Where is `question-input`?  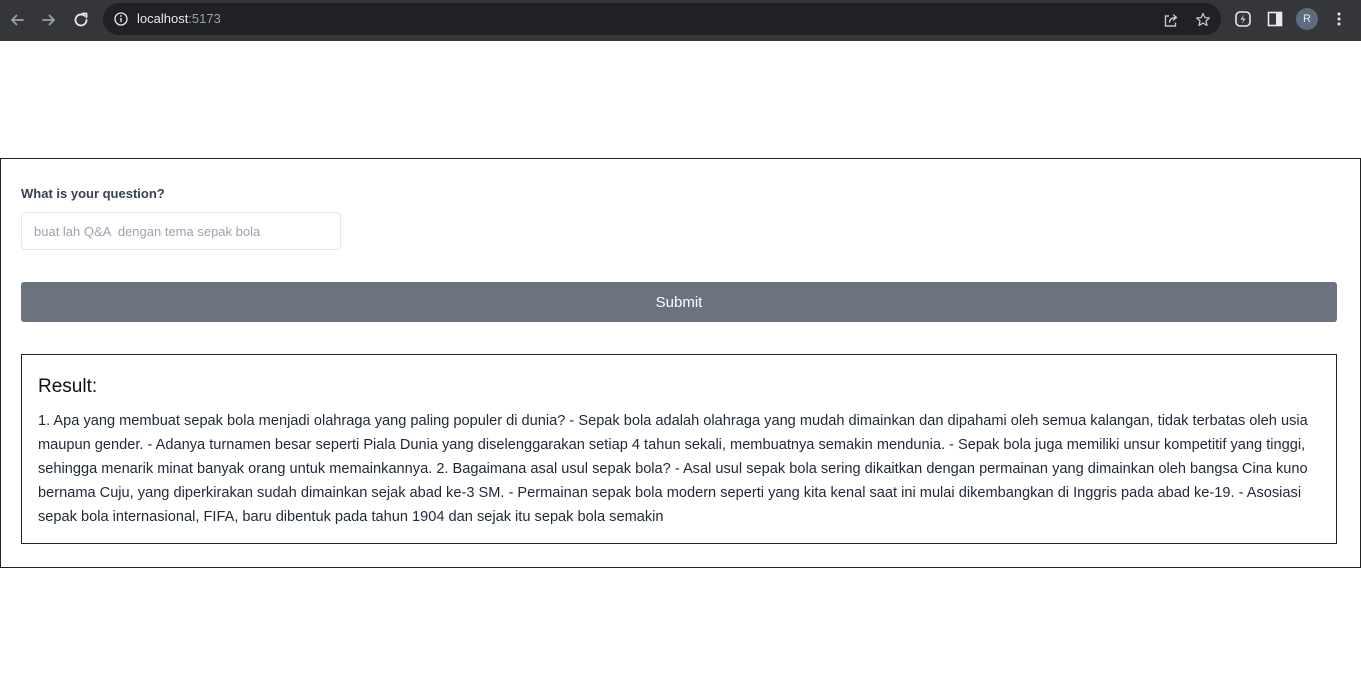
question-input is located at coordinates (181, 231).